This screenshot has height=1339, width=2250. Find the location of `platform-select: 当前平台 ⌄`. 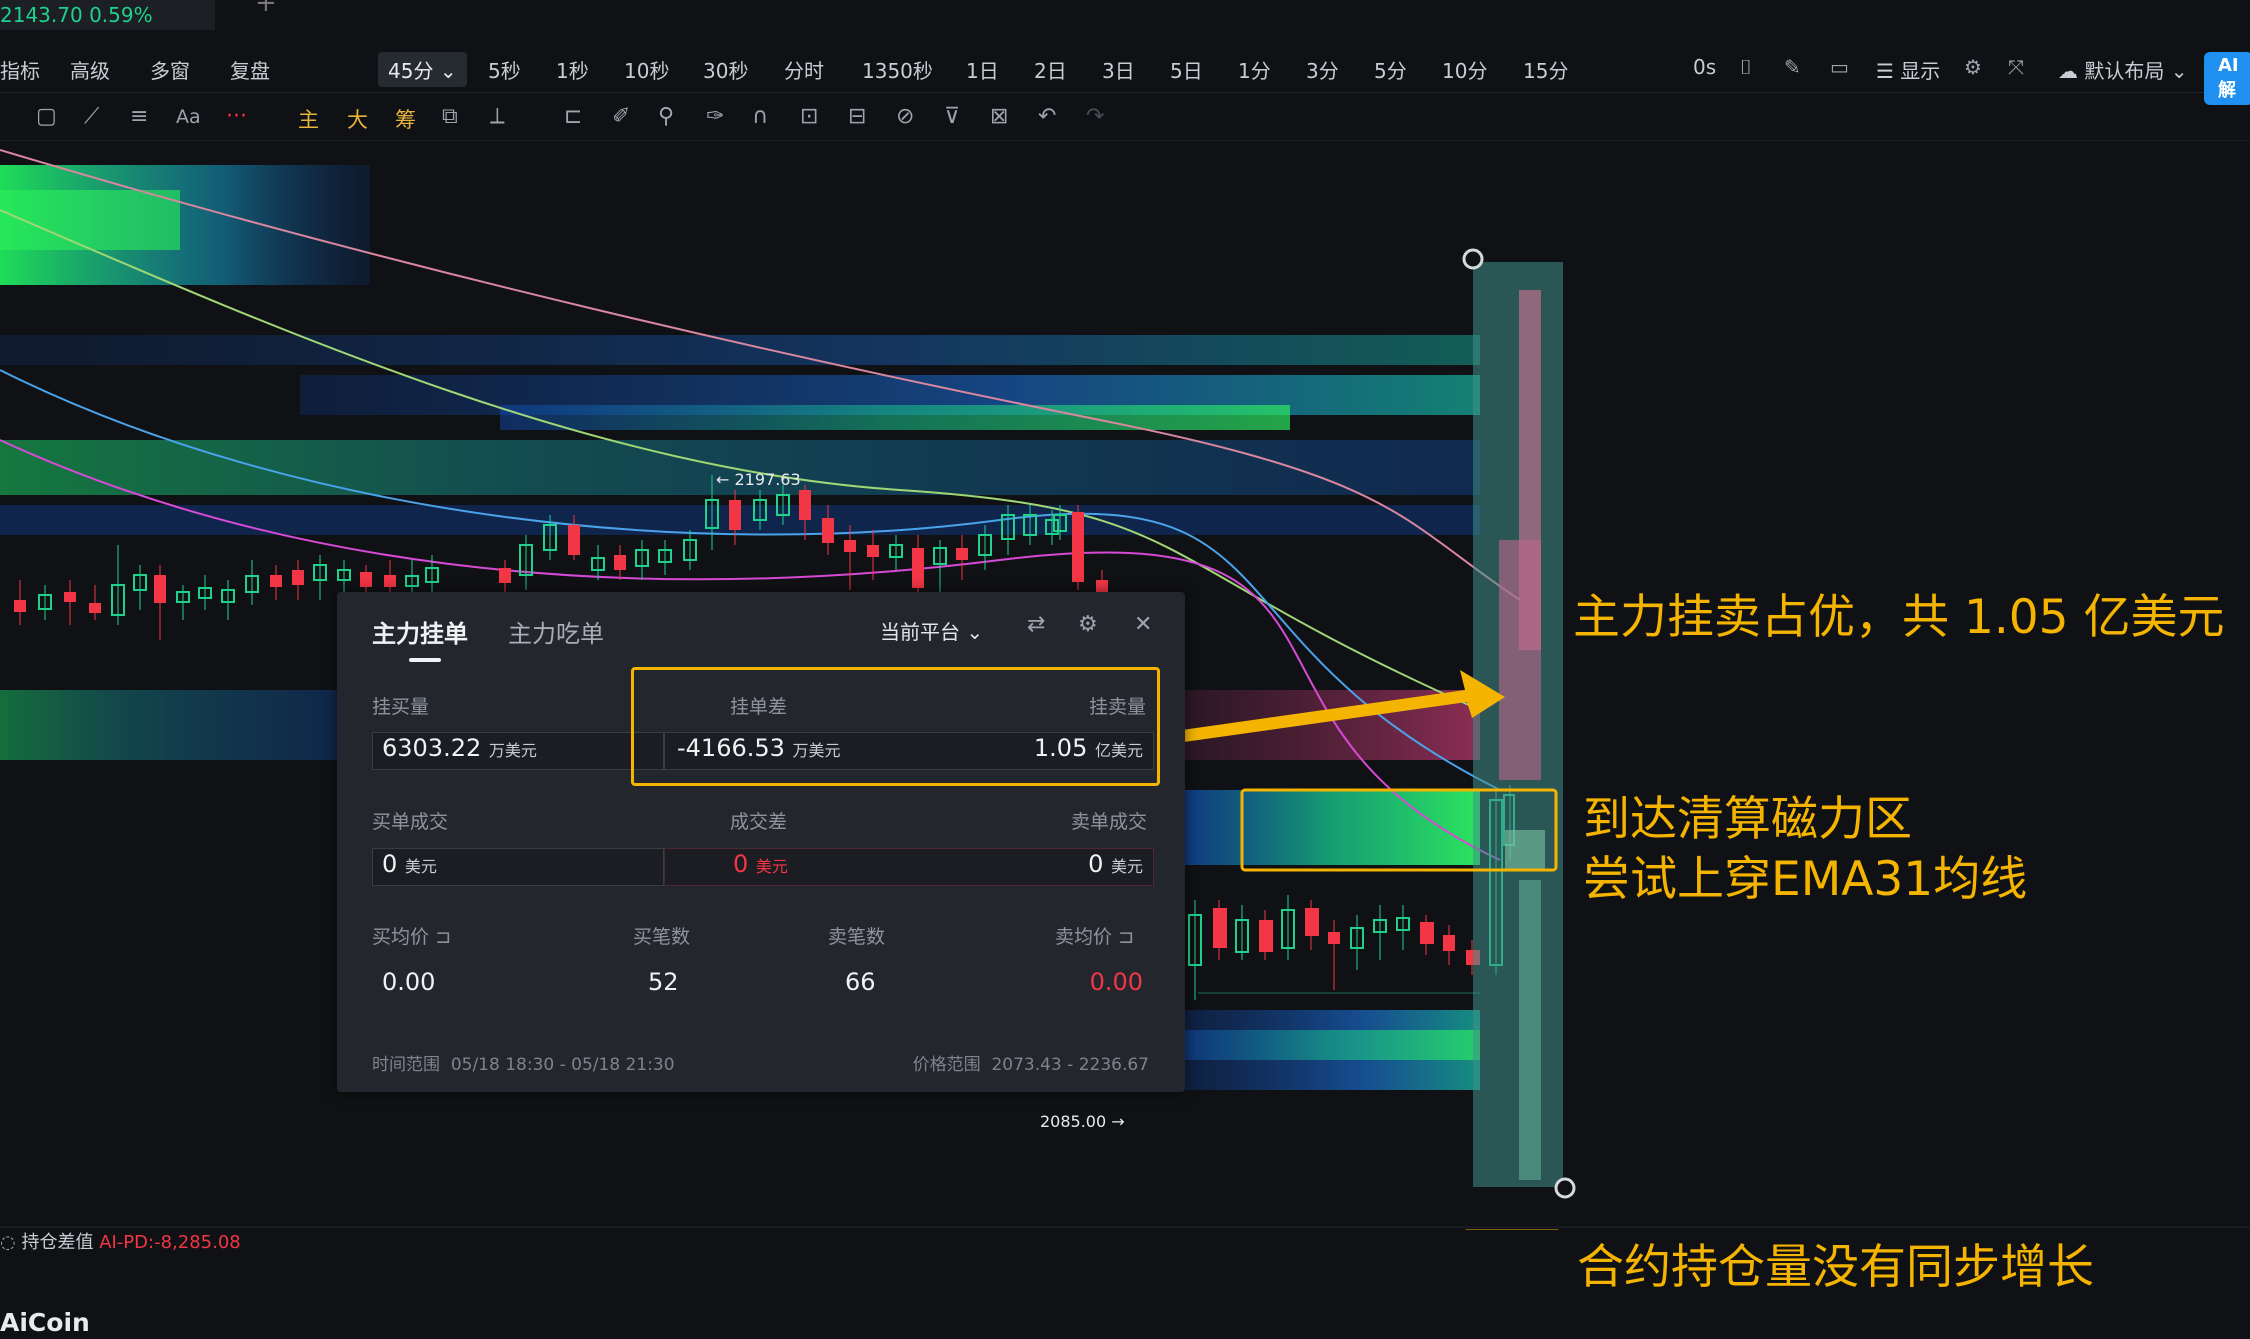

platform-select: 当前平台 ⌄ is located at coordinates (931, 630).